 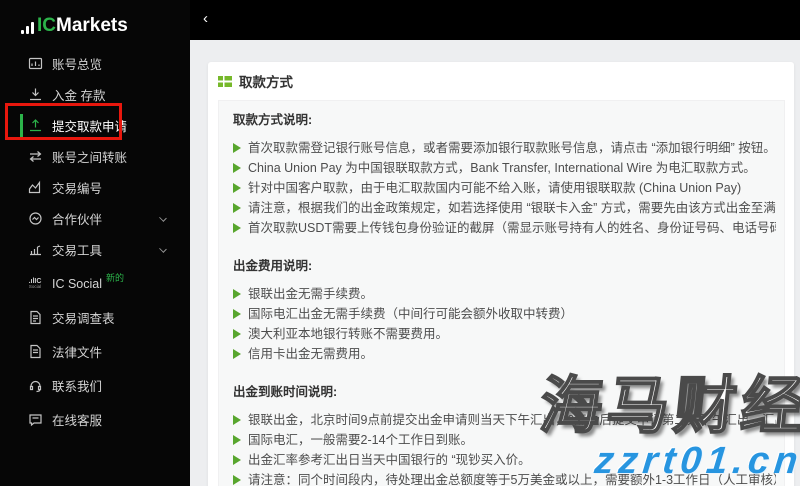 I want to click on partners-icon, so click(x=35, y=219).